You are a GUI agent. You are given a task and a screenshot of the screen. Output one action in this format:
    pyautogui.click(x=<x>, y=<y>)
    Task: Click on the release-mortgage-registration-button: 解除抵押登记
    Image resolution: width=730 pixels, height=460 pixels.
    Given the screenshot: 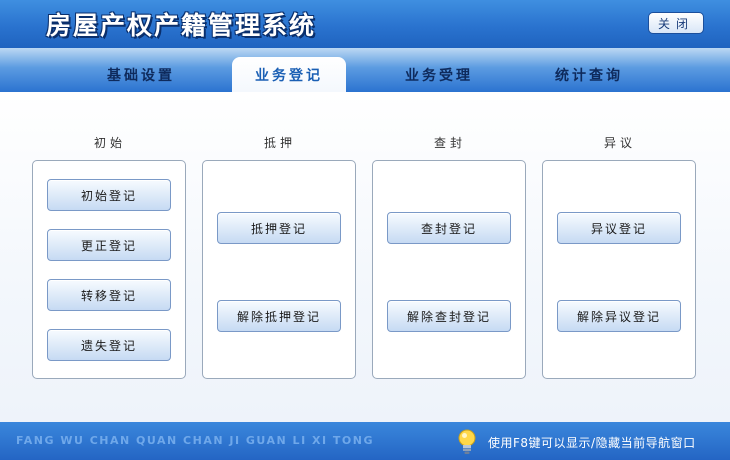 What is the action you would take?
    pyautogui.click(x=279, y=316)
    